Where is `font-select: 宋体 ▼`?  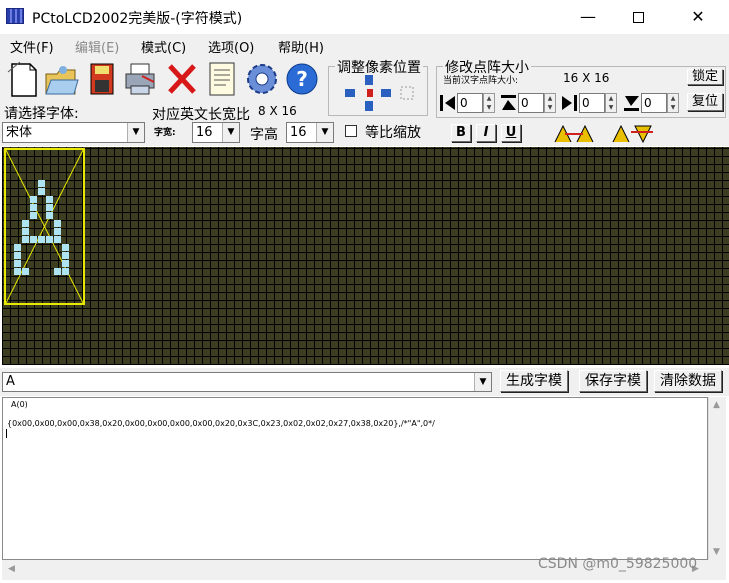
font-select: 宋体 ▼ is located at coordinates (73, 132).